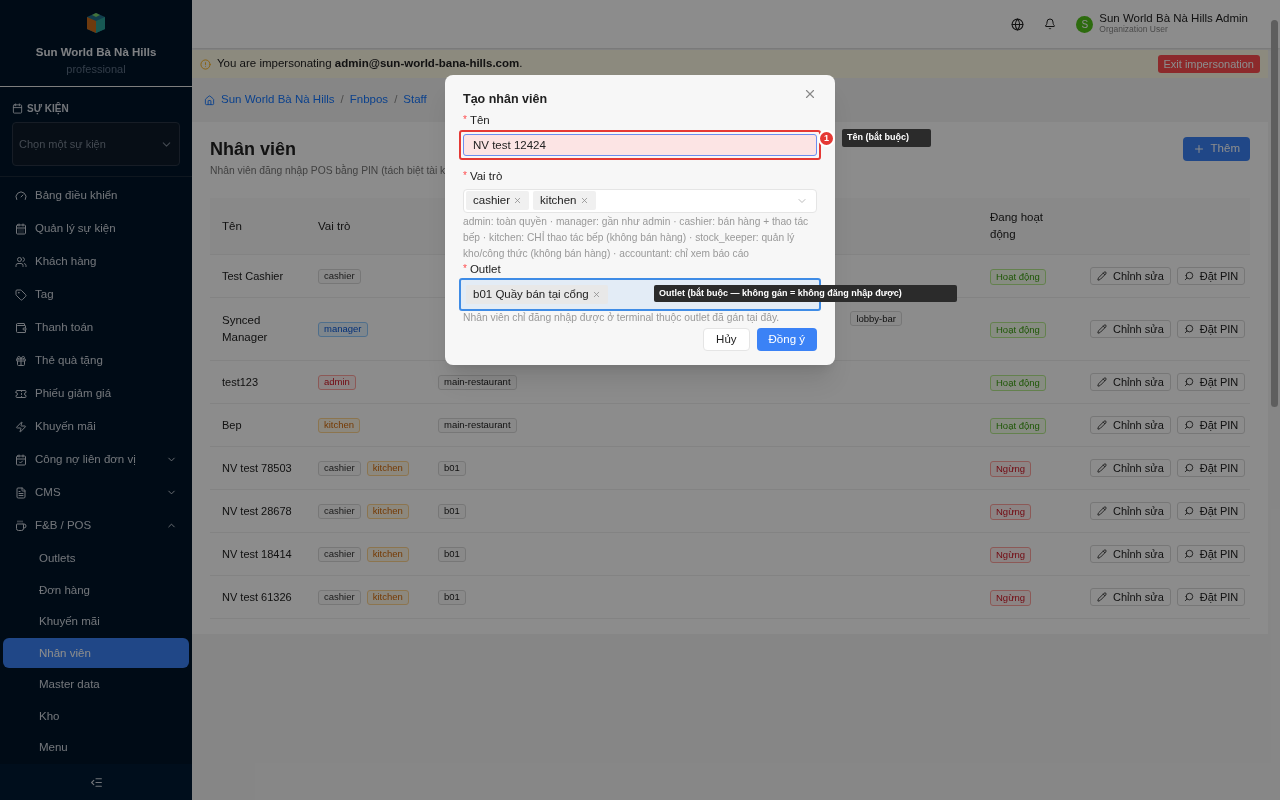  What do you see at coordinates (96, 262) in the screenshot?
I see `sidebar-item: Khách hàng` at bounding box center [96, 262].